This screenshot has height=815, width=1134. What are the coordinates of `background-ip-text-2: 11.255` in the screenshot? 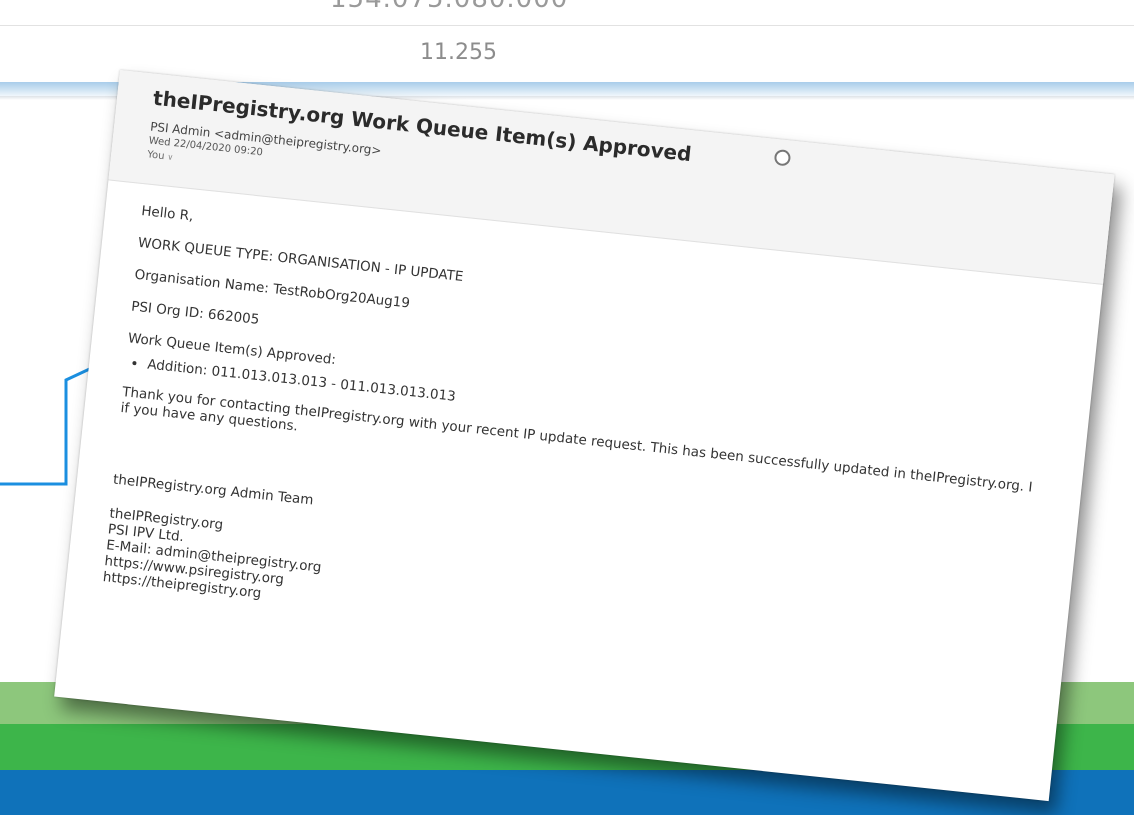 It's located at (458, 52).